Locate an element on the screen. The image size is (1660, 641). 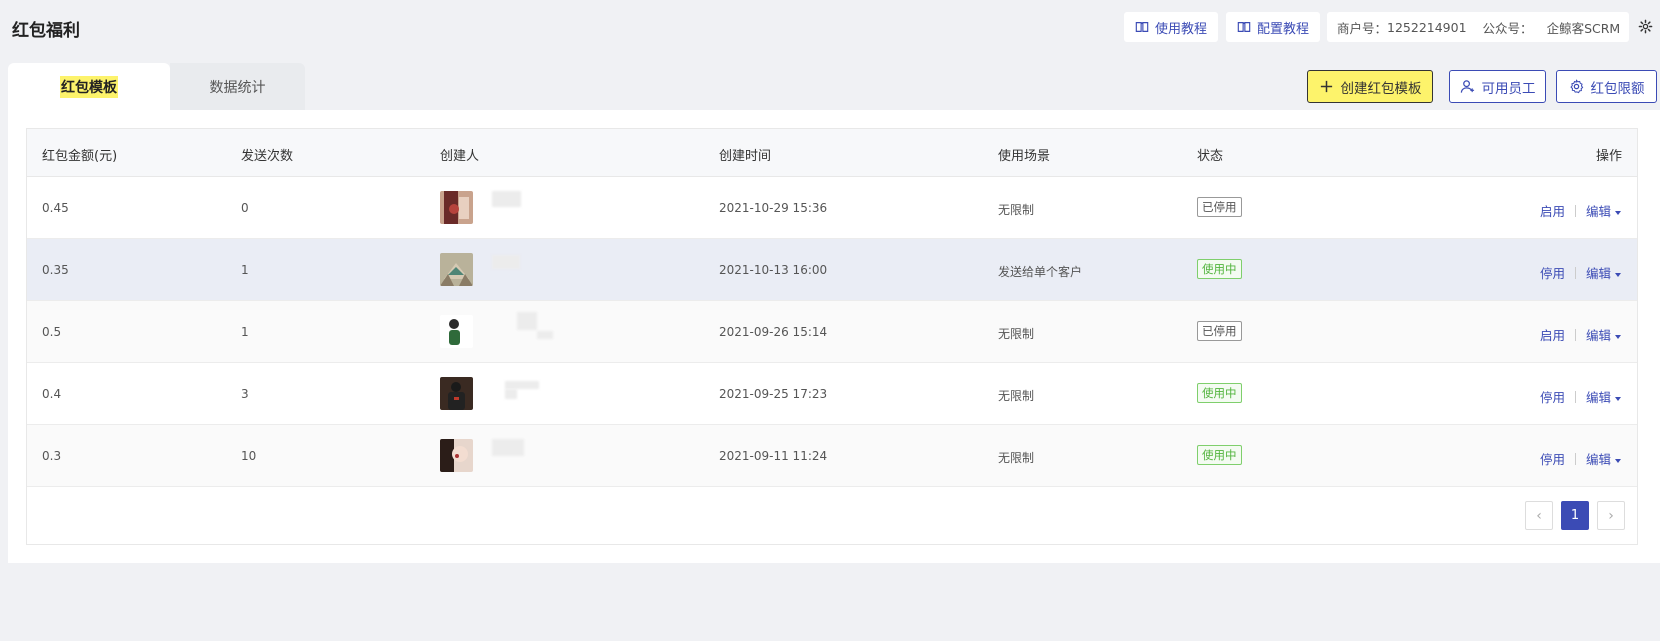
create-time-cell: 2021-10-29 15:36 is located at coordinates (773, 208).